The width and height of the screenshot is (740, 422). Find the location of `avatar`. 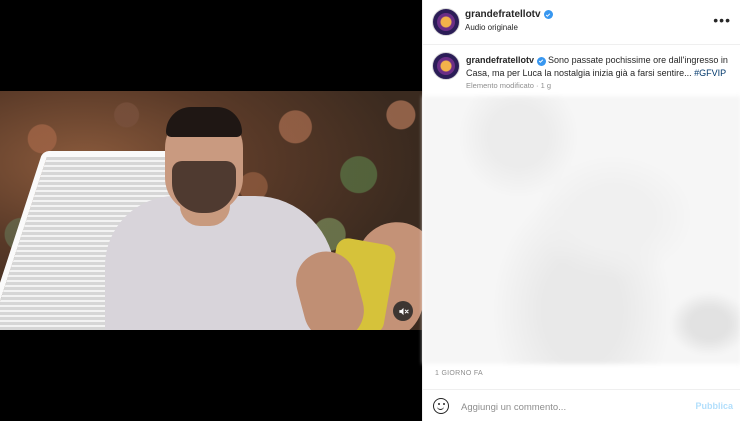

avatar is located at coordinates (446, 22).